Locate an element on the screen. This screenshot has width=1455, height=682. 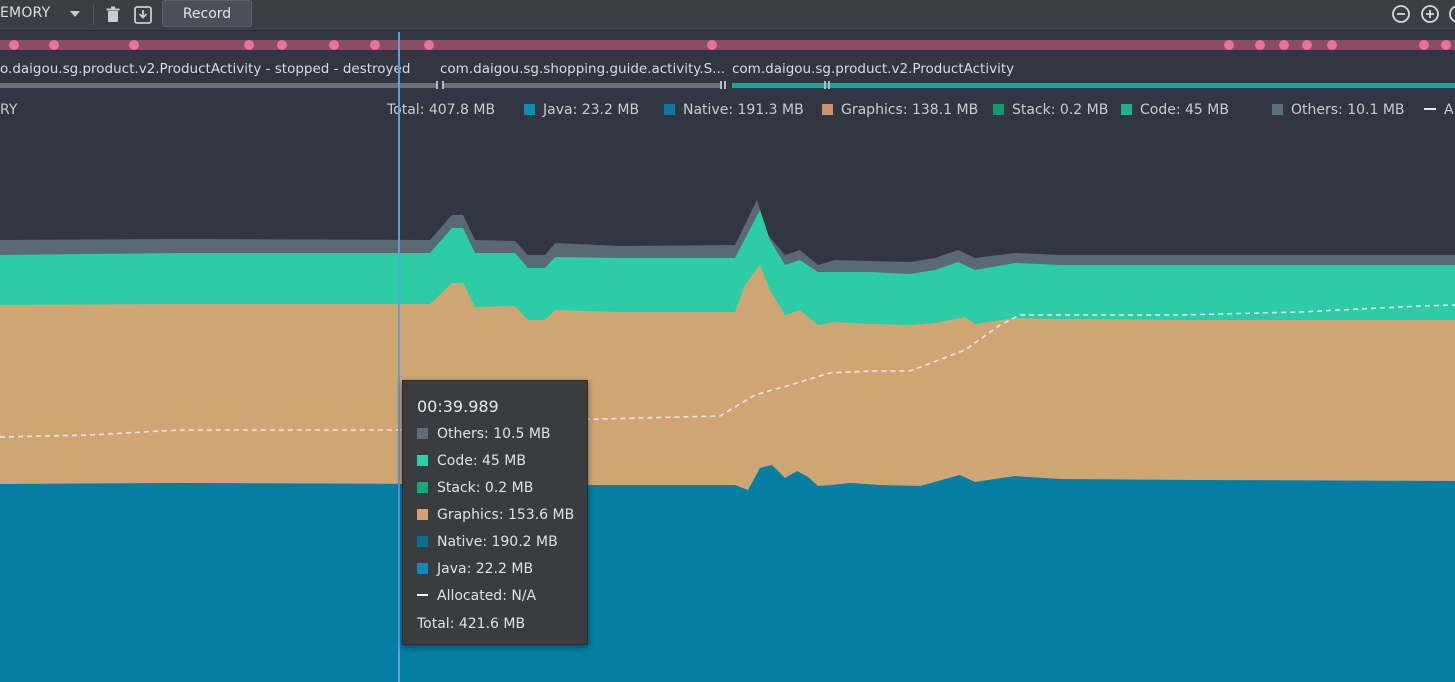
legend-category-label: RY is located at coordinates (9, 110).